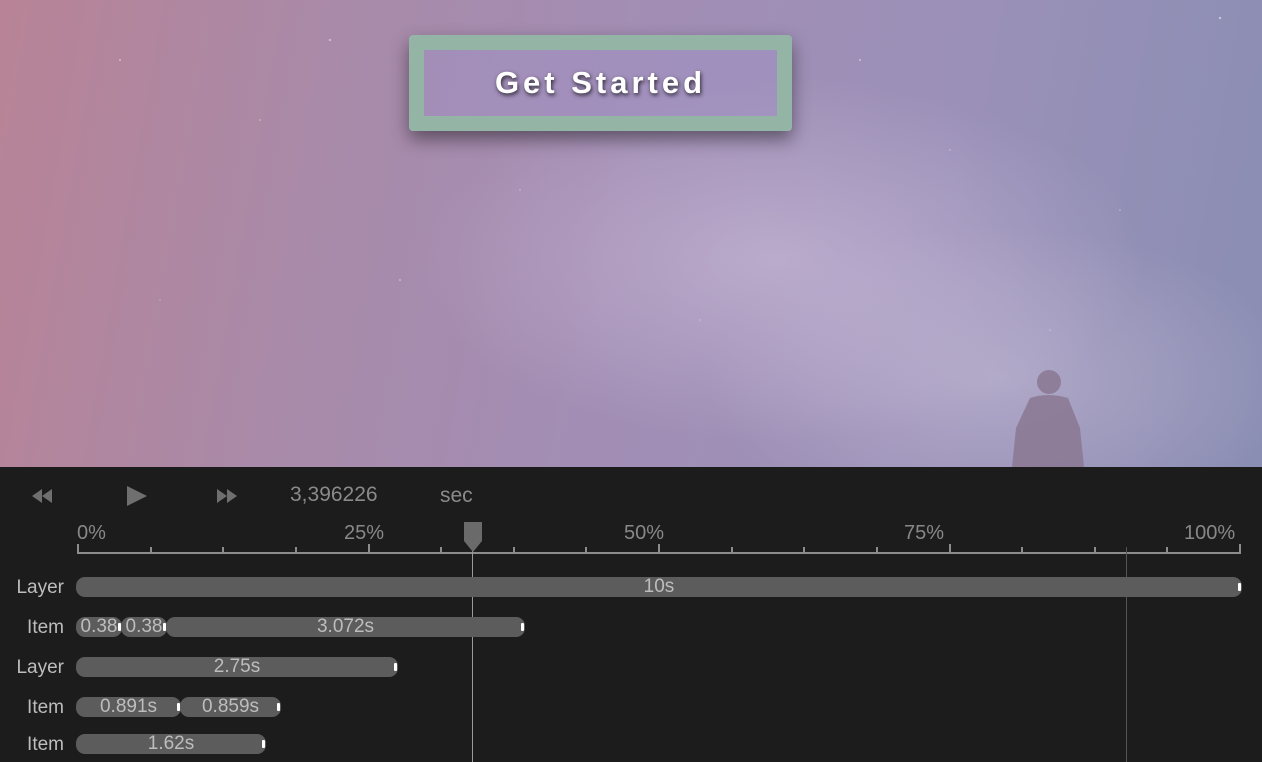 The image size is (1262, 762). Describe the element at coordinates (336, 496) in the screenshot. I see `time-input: 3,396226` at that location.